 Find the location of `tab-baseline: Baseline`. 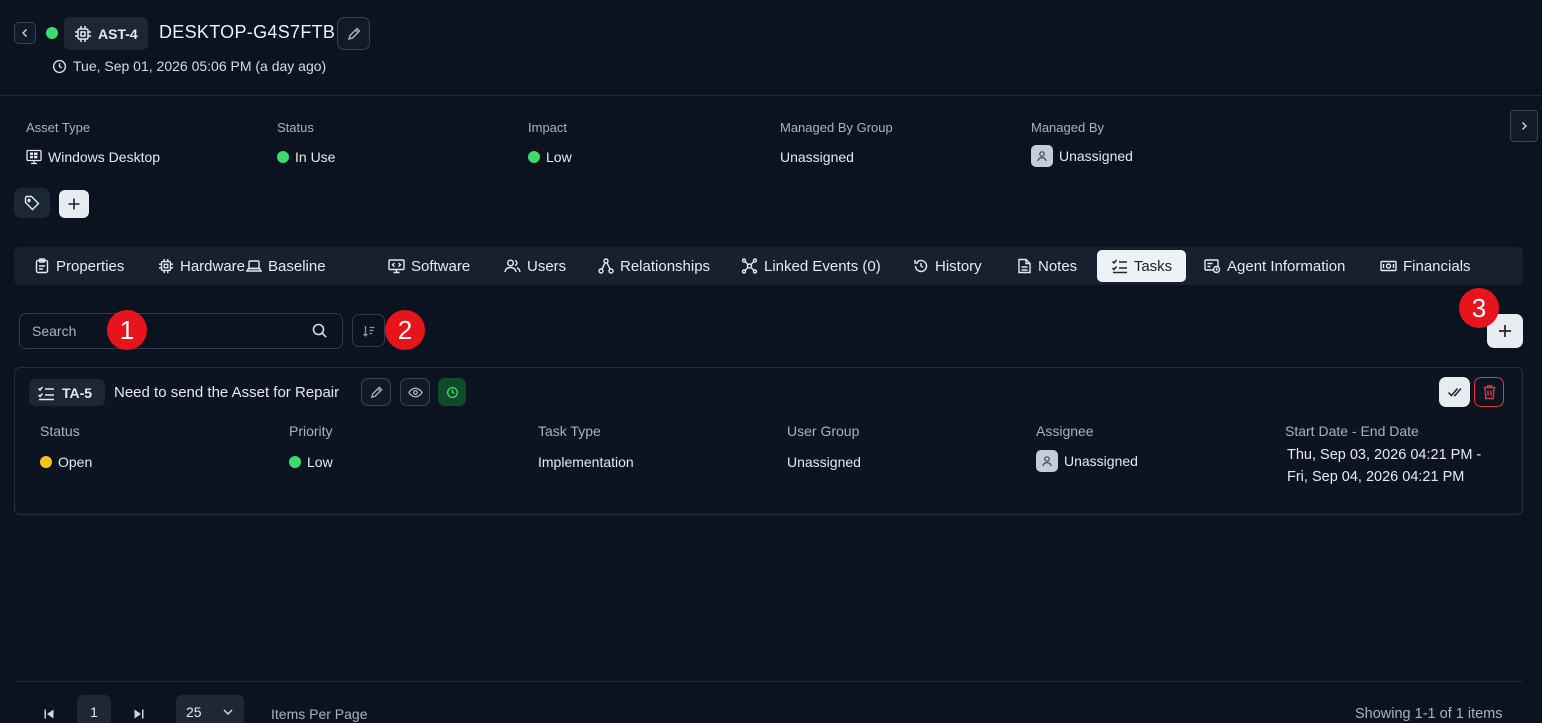

tab-baseline: Baseline is located at coordinates (286, 266).